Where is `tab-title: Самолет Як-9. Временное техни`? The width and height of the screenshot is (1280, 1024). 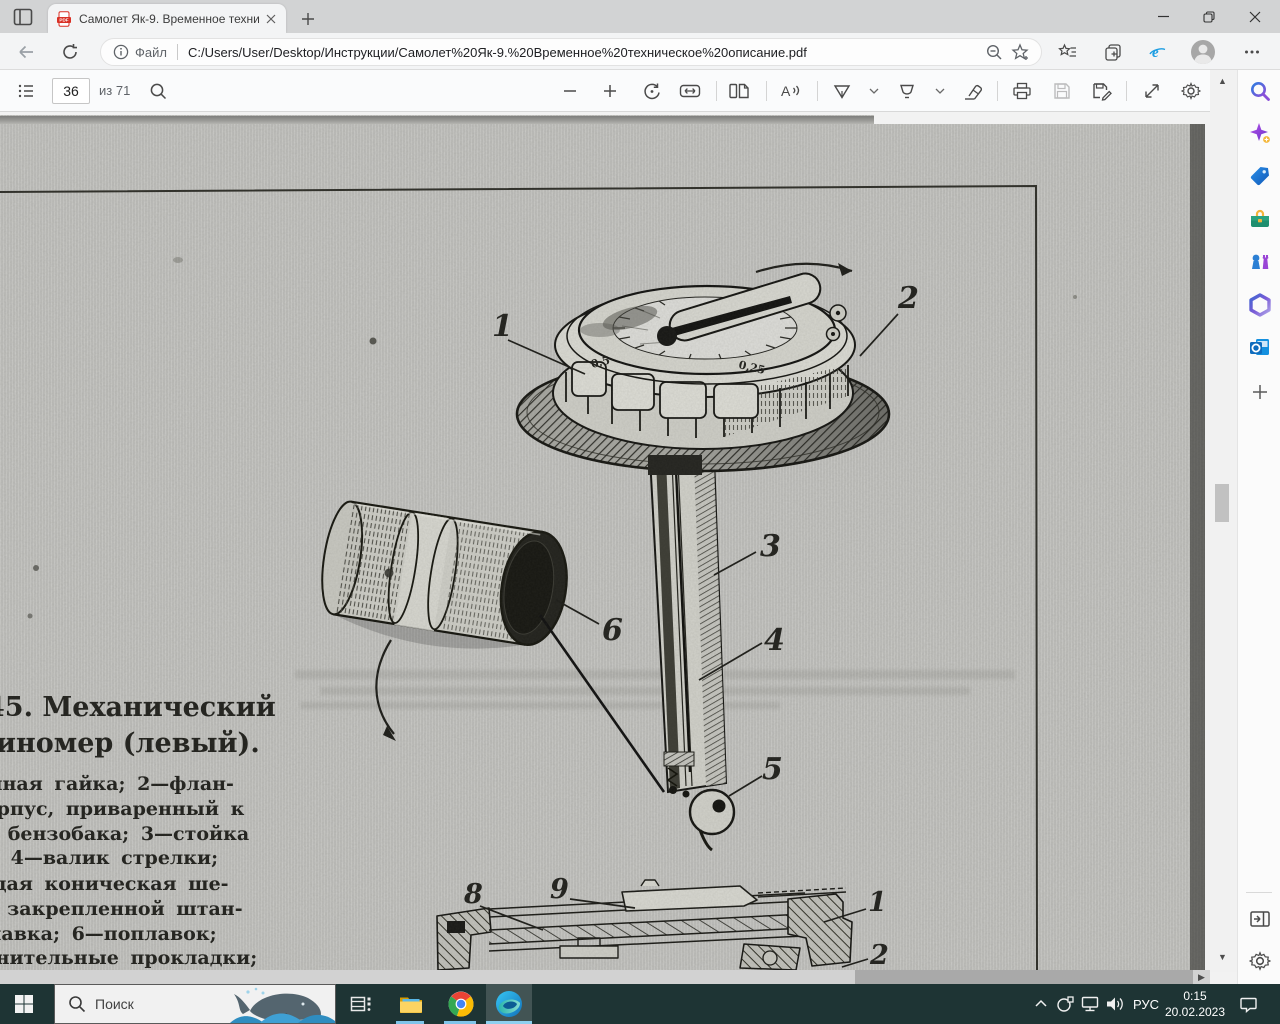 tab-title: Самолет Як-9. Временное техни is located at coordinates (169, 18).